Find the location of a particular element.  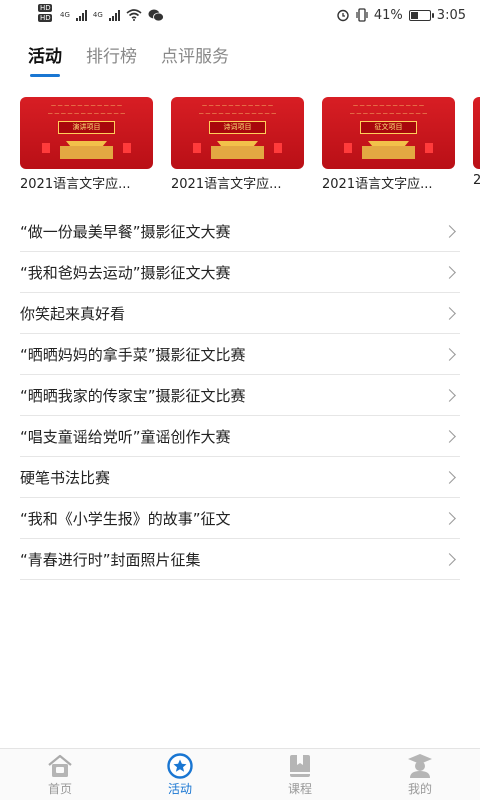

card-project-label: 演讲项目 is located at coordinates (86, 127).